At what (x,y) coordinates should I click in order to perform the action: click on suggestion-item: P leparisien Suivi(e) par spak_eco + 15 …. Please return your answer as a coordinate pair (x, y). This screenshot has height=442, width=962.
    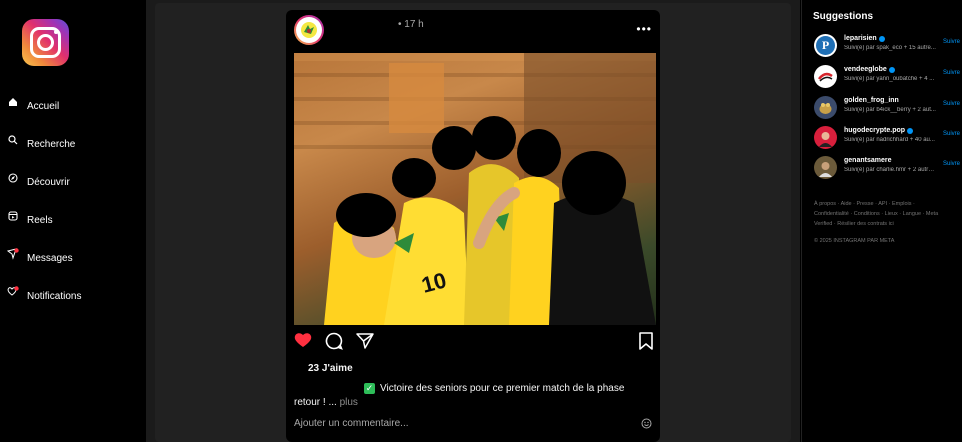
    Looking at the image, I should click on (887, 46).